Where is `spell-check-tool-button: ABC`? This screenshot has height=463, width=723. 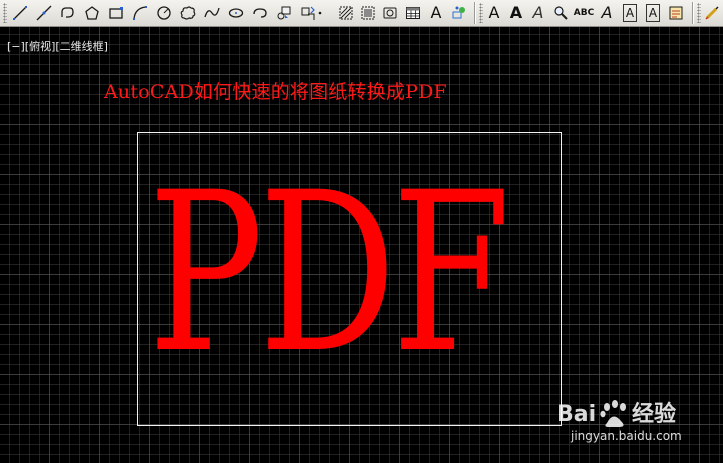
spell-check-tool-button: ABC is located at coordinates (584, 13).